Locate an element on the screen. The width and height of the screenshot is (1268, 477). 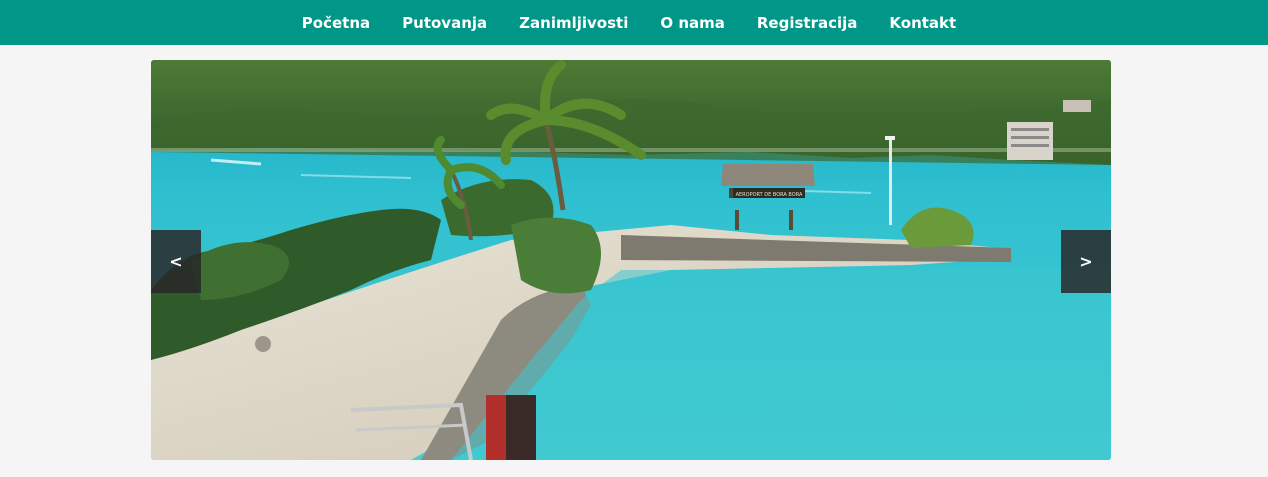
nav-item-kontakt: Kontakt is located at coordinates (922, 23).